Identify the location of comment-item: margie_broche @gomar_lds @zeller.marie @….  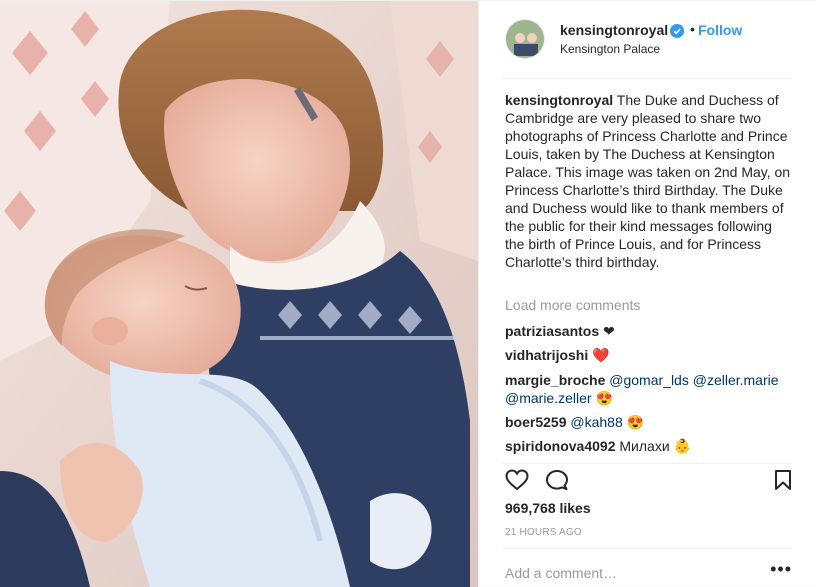
(650, 389).